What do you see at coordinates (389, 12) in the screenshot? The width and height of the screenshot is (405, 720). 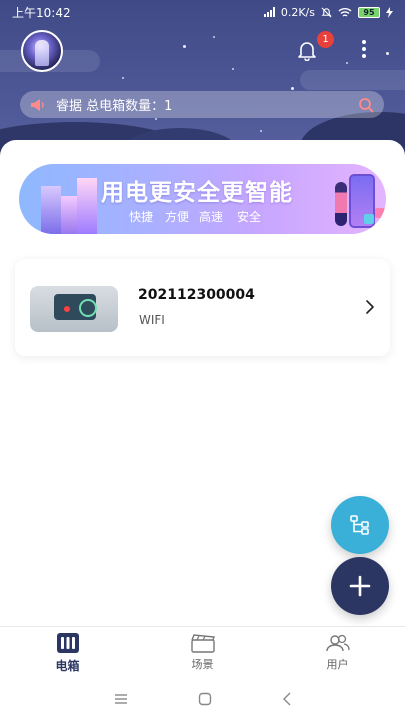 I see `charging-icon` at bounding box center [389, 12].